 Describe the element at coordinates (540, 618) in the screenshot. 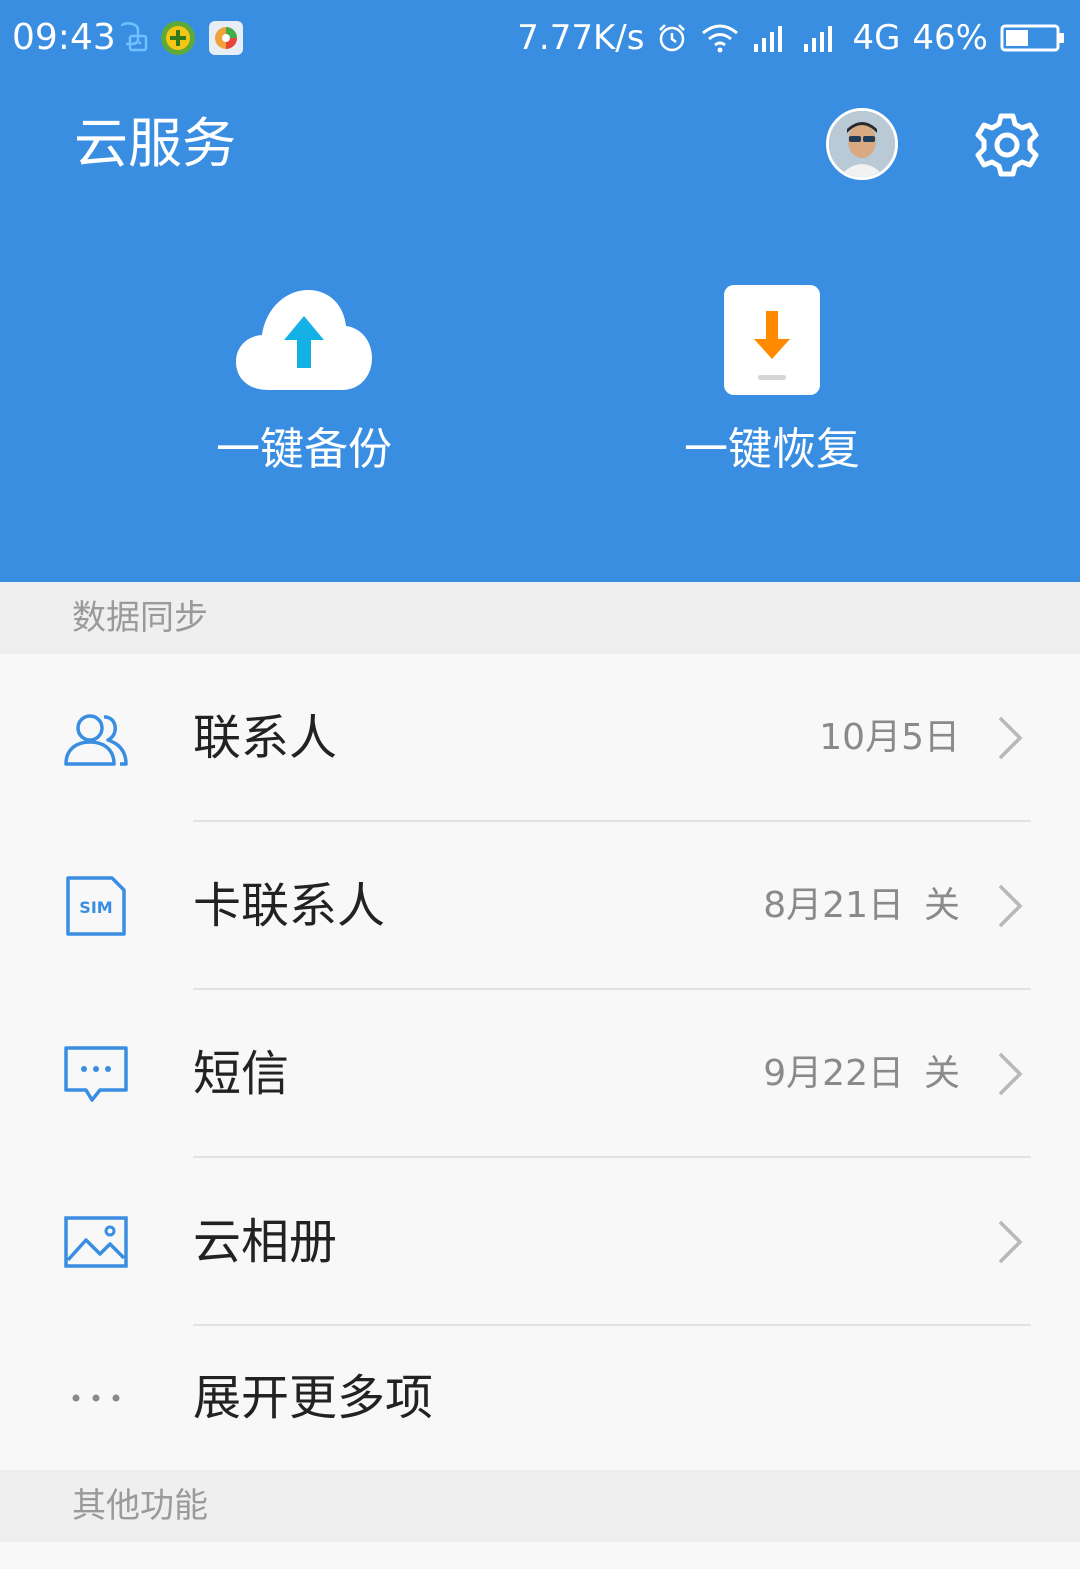

I see `section-header-sync: 数据同步` at that location.